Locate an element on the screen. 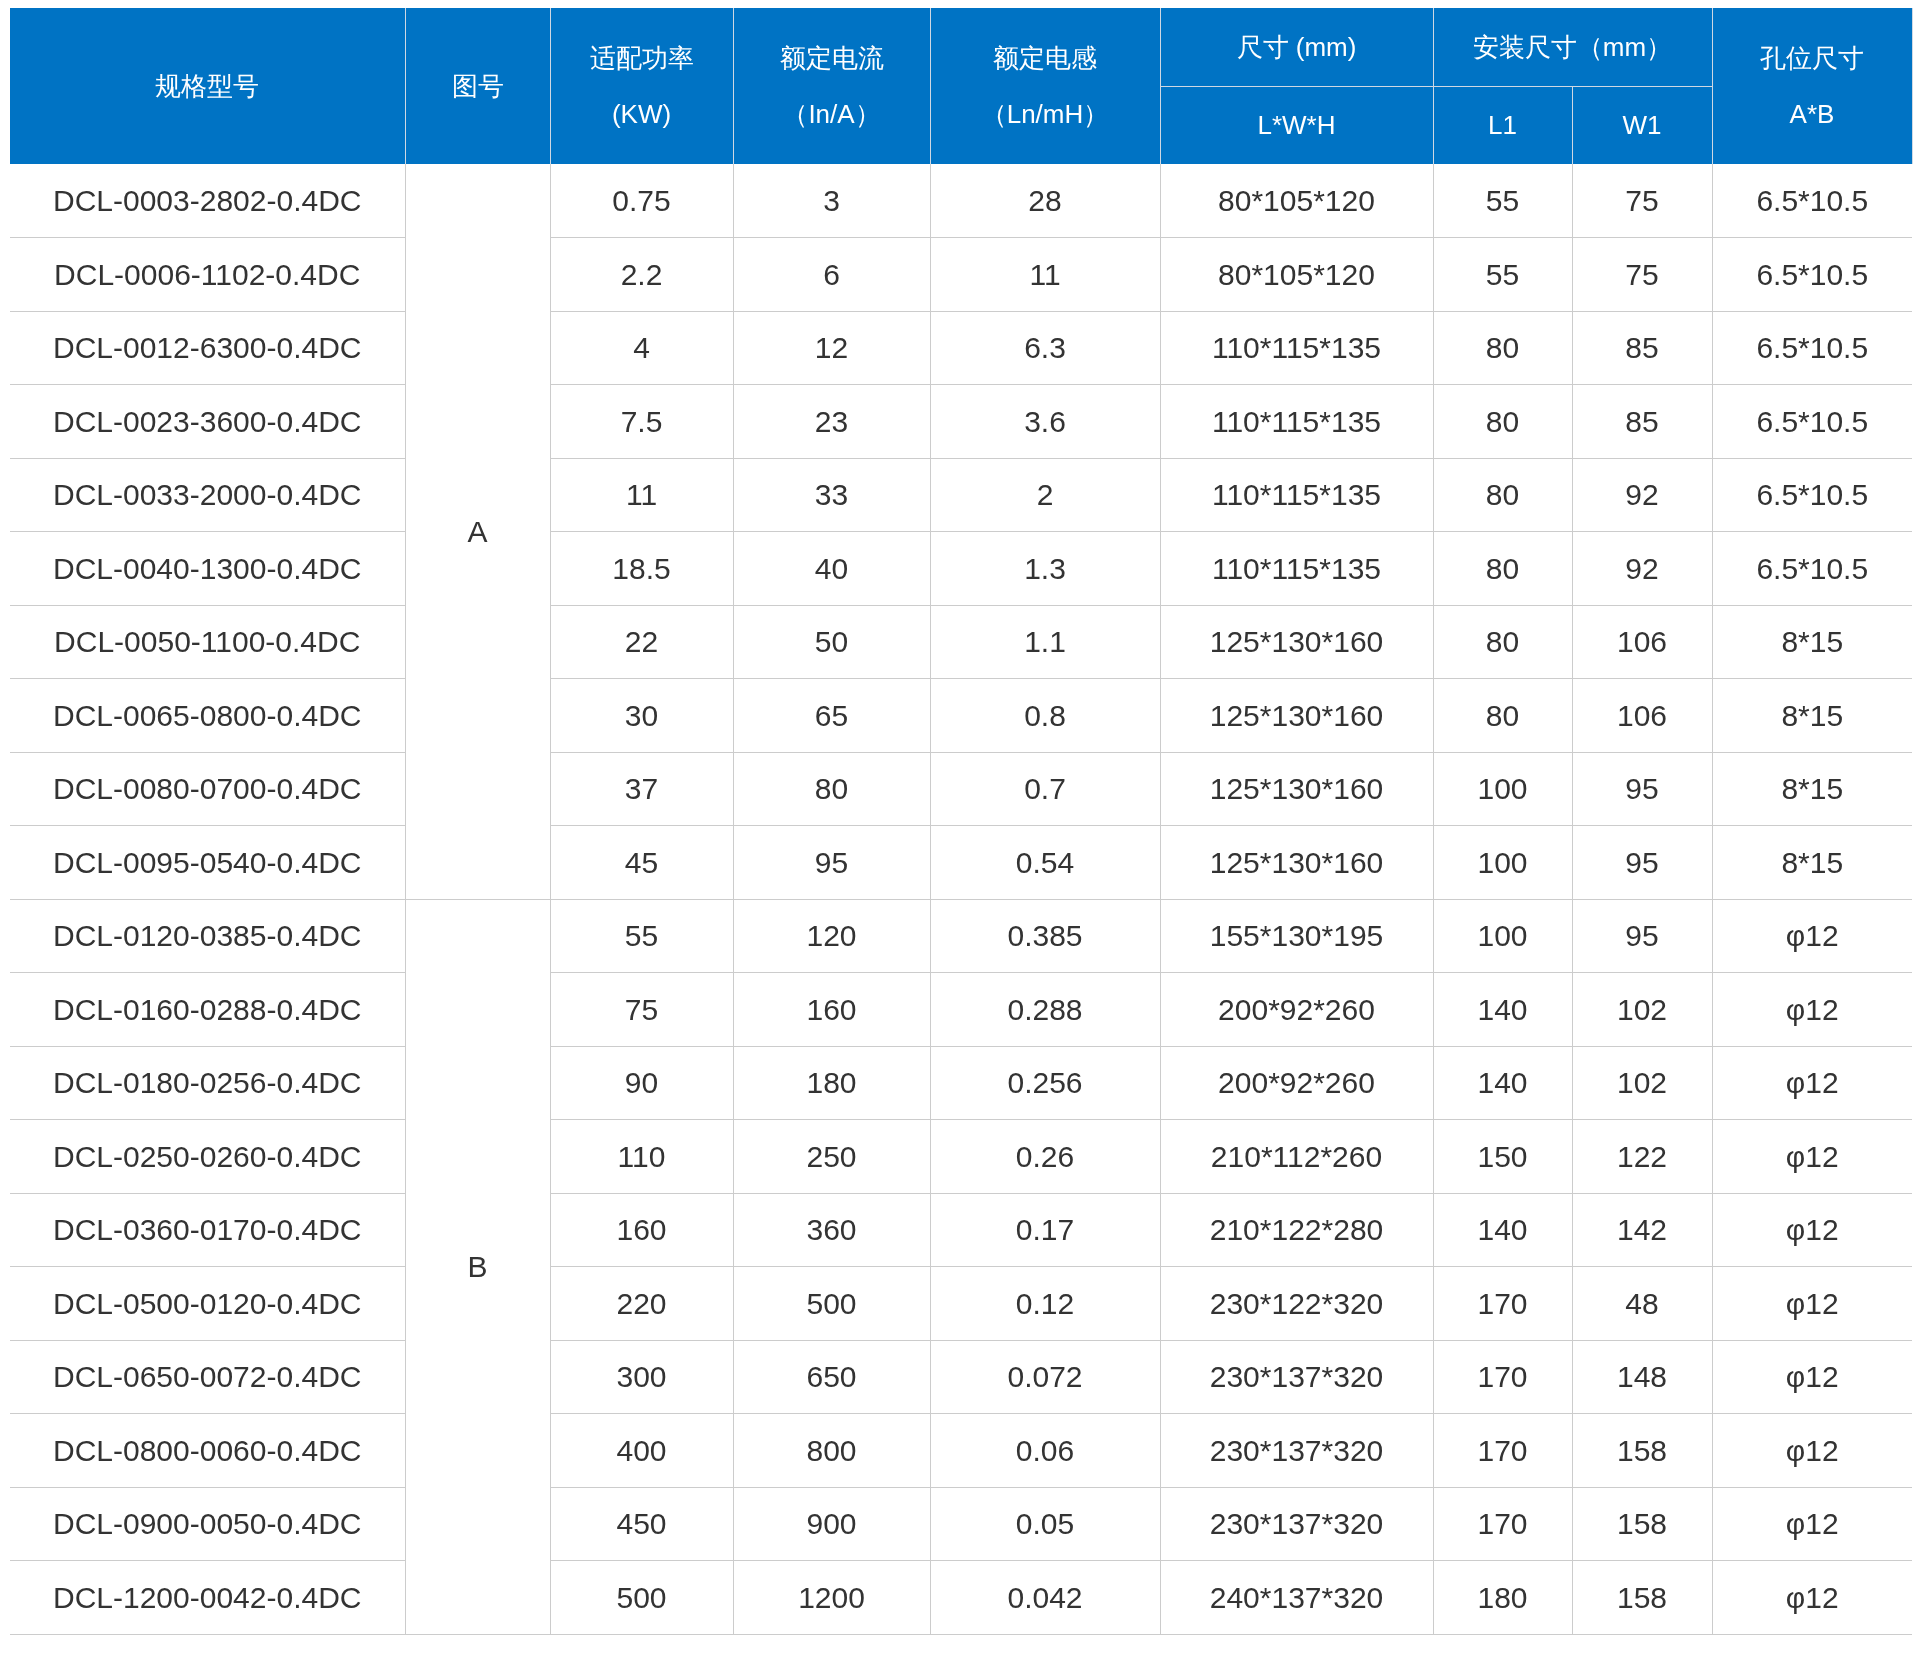 Image resolution: width=1920 pixels, height=1672 pixels. table-cell: 400 is located at coordinates (641, 1450).